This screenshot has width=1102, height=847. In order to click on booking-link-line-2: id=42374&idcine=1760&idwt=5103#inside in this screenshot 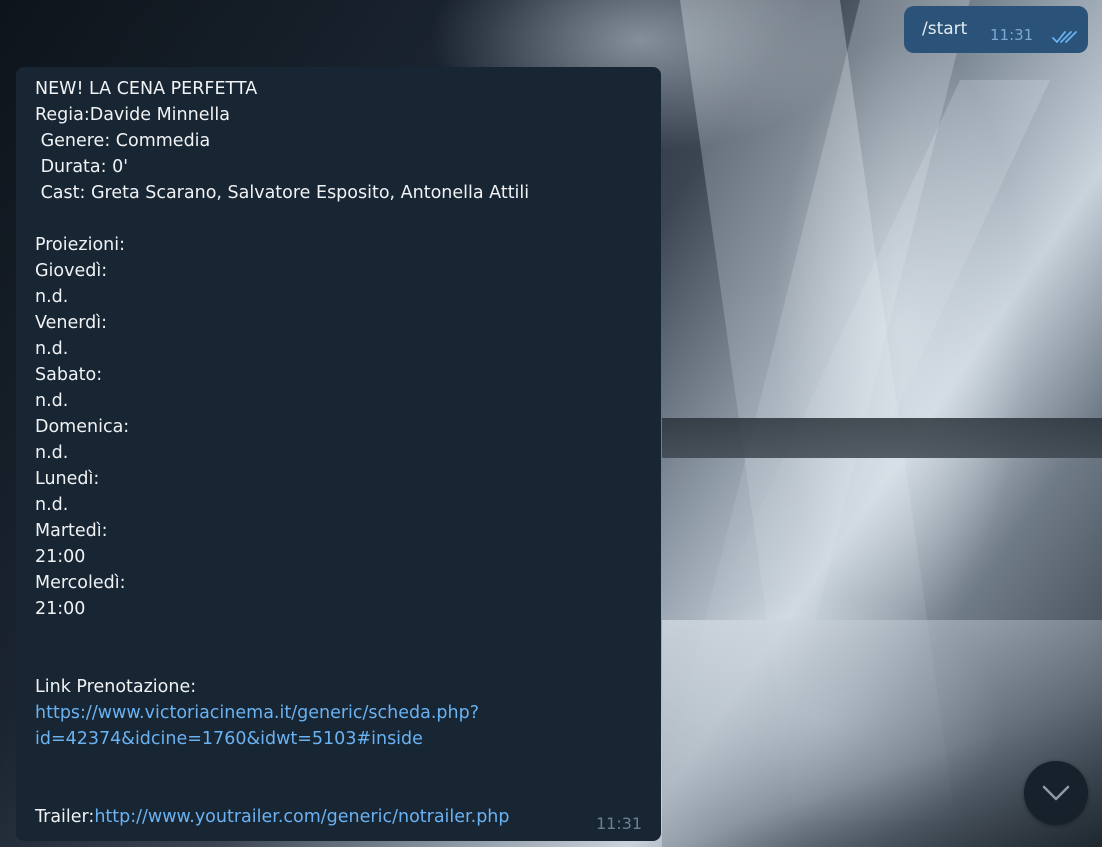, I will do `click(282, 741)`.